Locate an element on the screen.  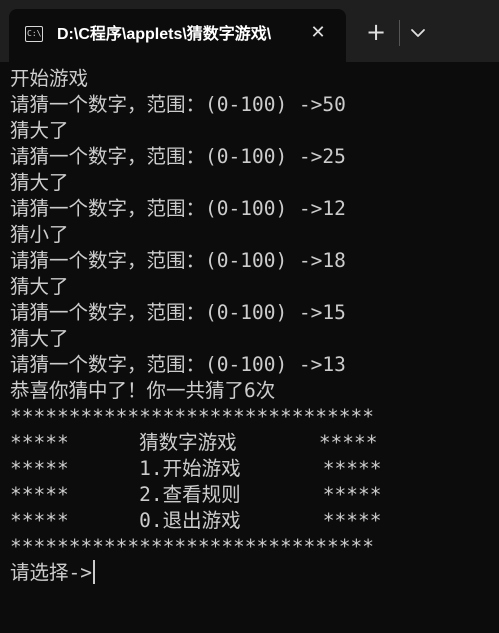
title-bar: C:\ D:\C程序\applets\猜数字游戏\ ✕ + is located at coordinates (249, 31).